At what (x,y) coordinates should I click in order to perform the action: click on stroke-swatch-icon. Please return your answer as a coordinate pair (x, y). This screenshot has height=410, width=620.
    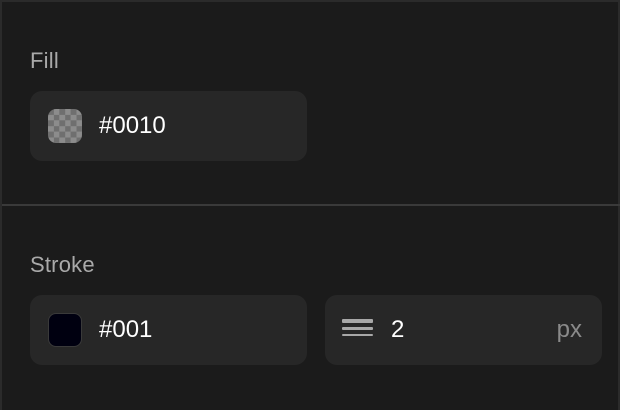
    Looking at the image, I should click on (65, 330).